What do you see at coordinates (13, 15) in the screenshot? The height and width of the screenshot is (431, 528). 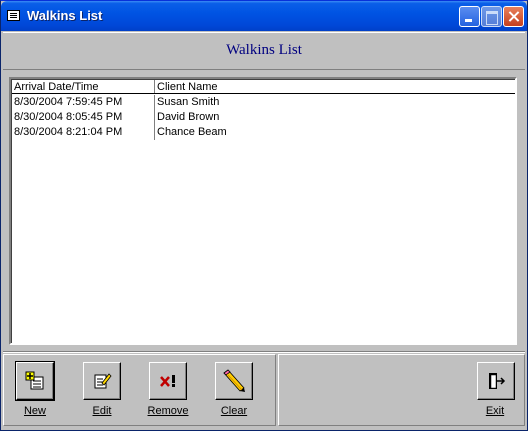 I see `form-icon` at bounding box center [13, 15].